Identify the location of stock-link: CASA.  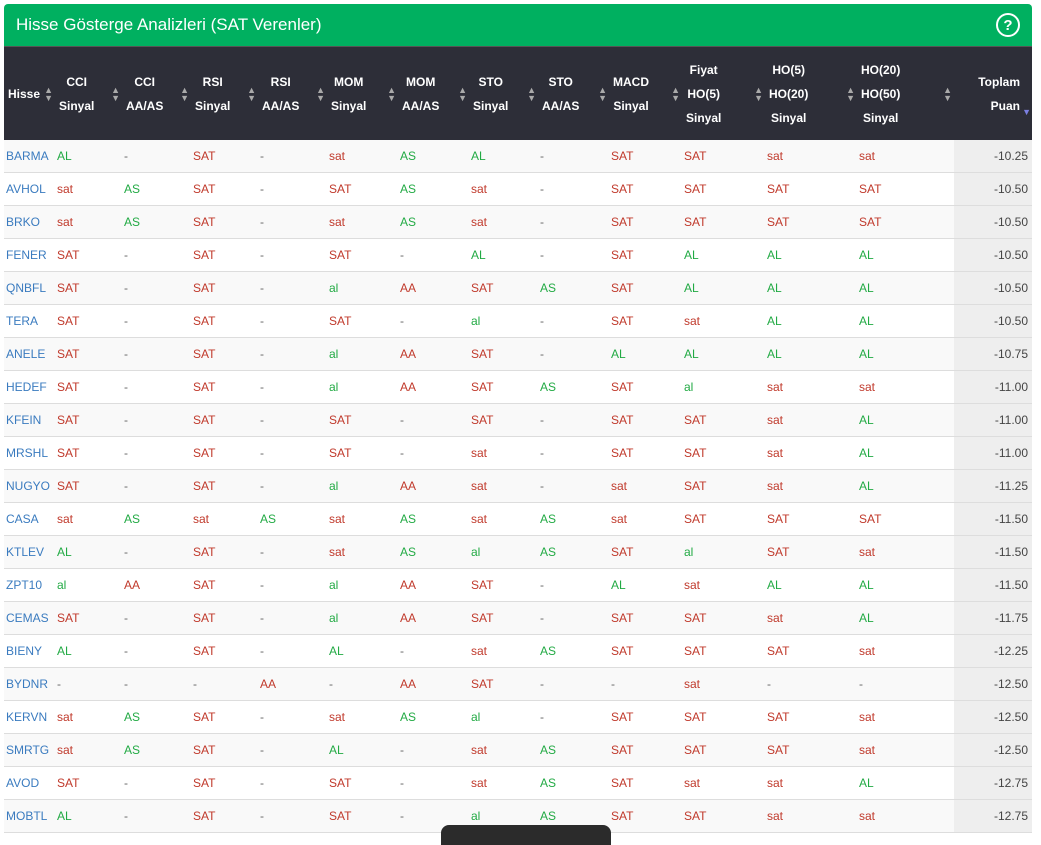
(29, 519).